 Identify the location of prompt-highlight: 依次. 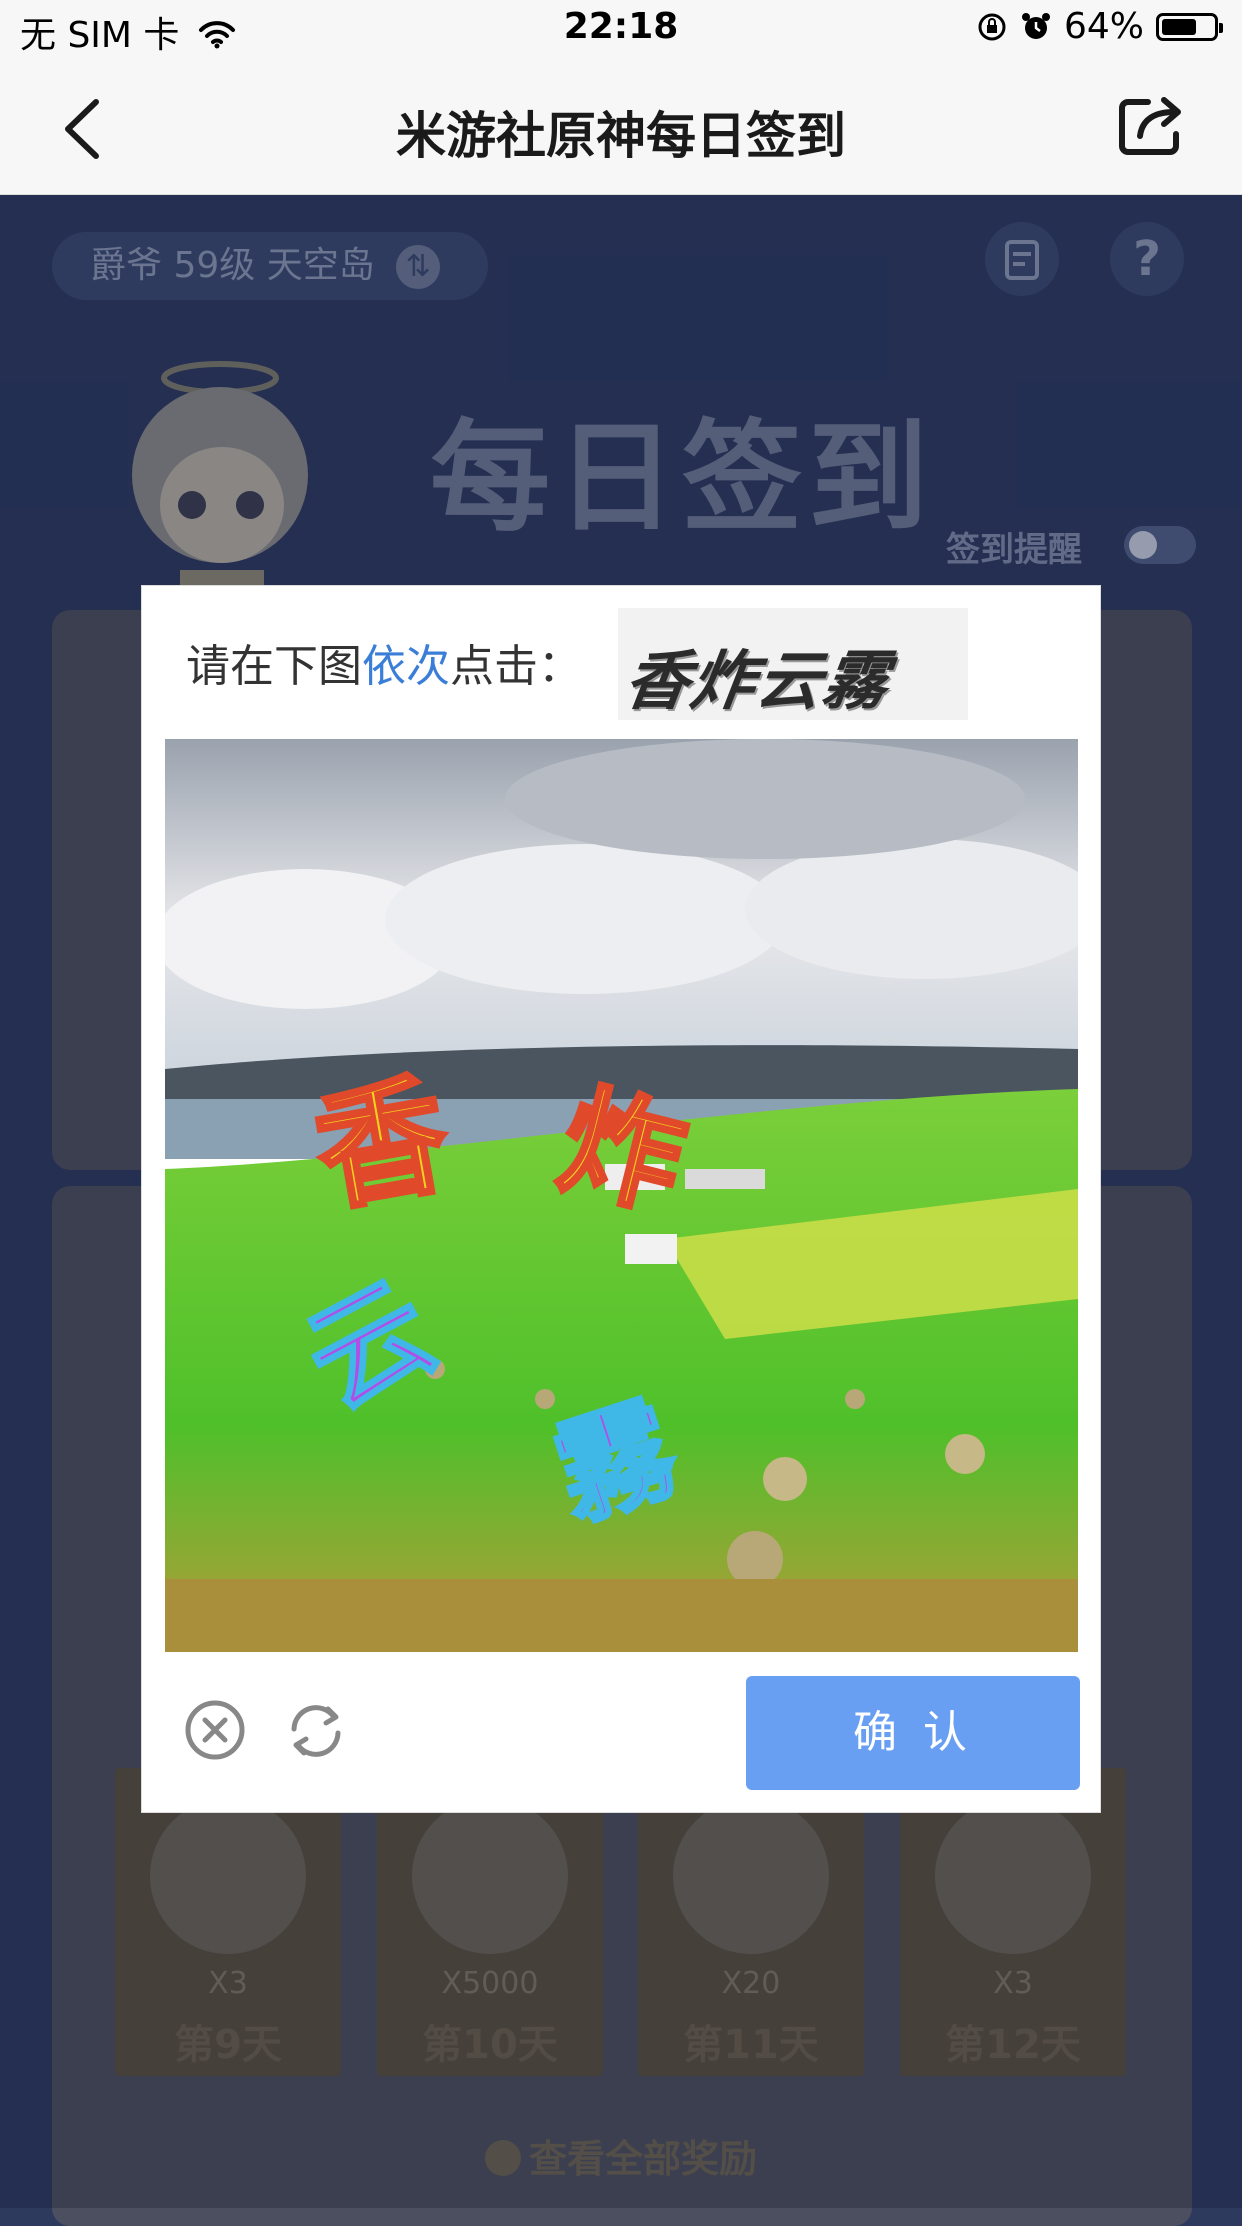
(406, 666).